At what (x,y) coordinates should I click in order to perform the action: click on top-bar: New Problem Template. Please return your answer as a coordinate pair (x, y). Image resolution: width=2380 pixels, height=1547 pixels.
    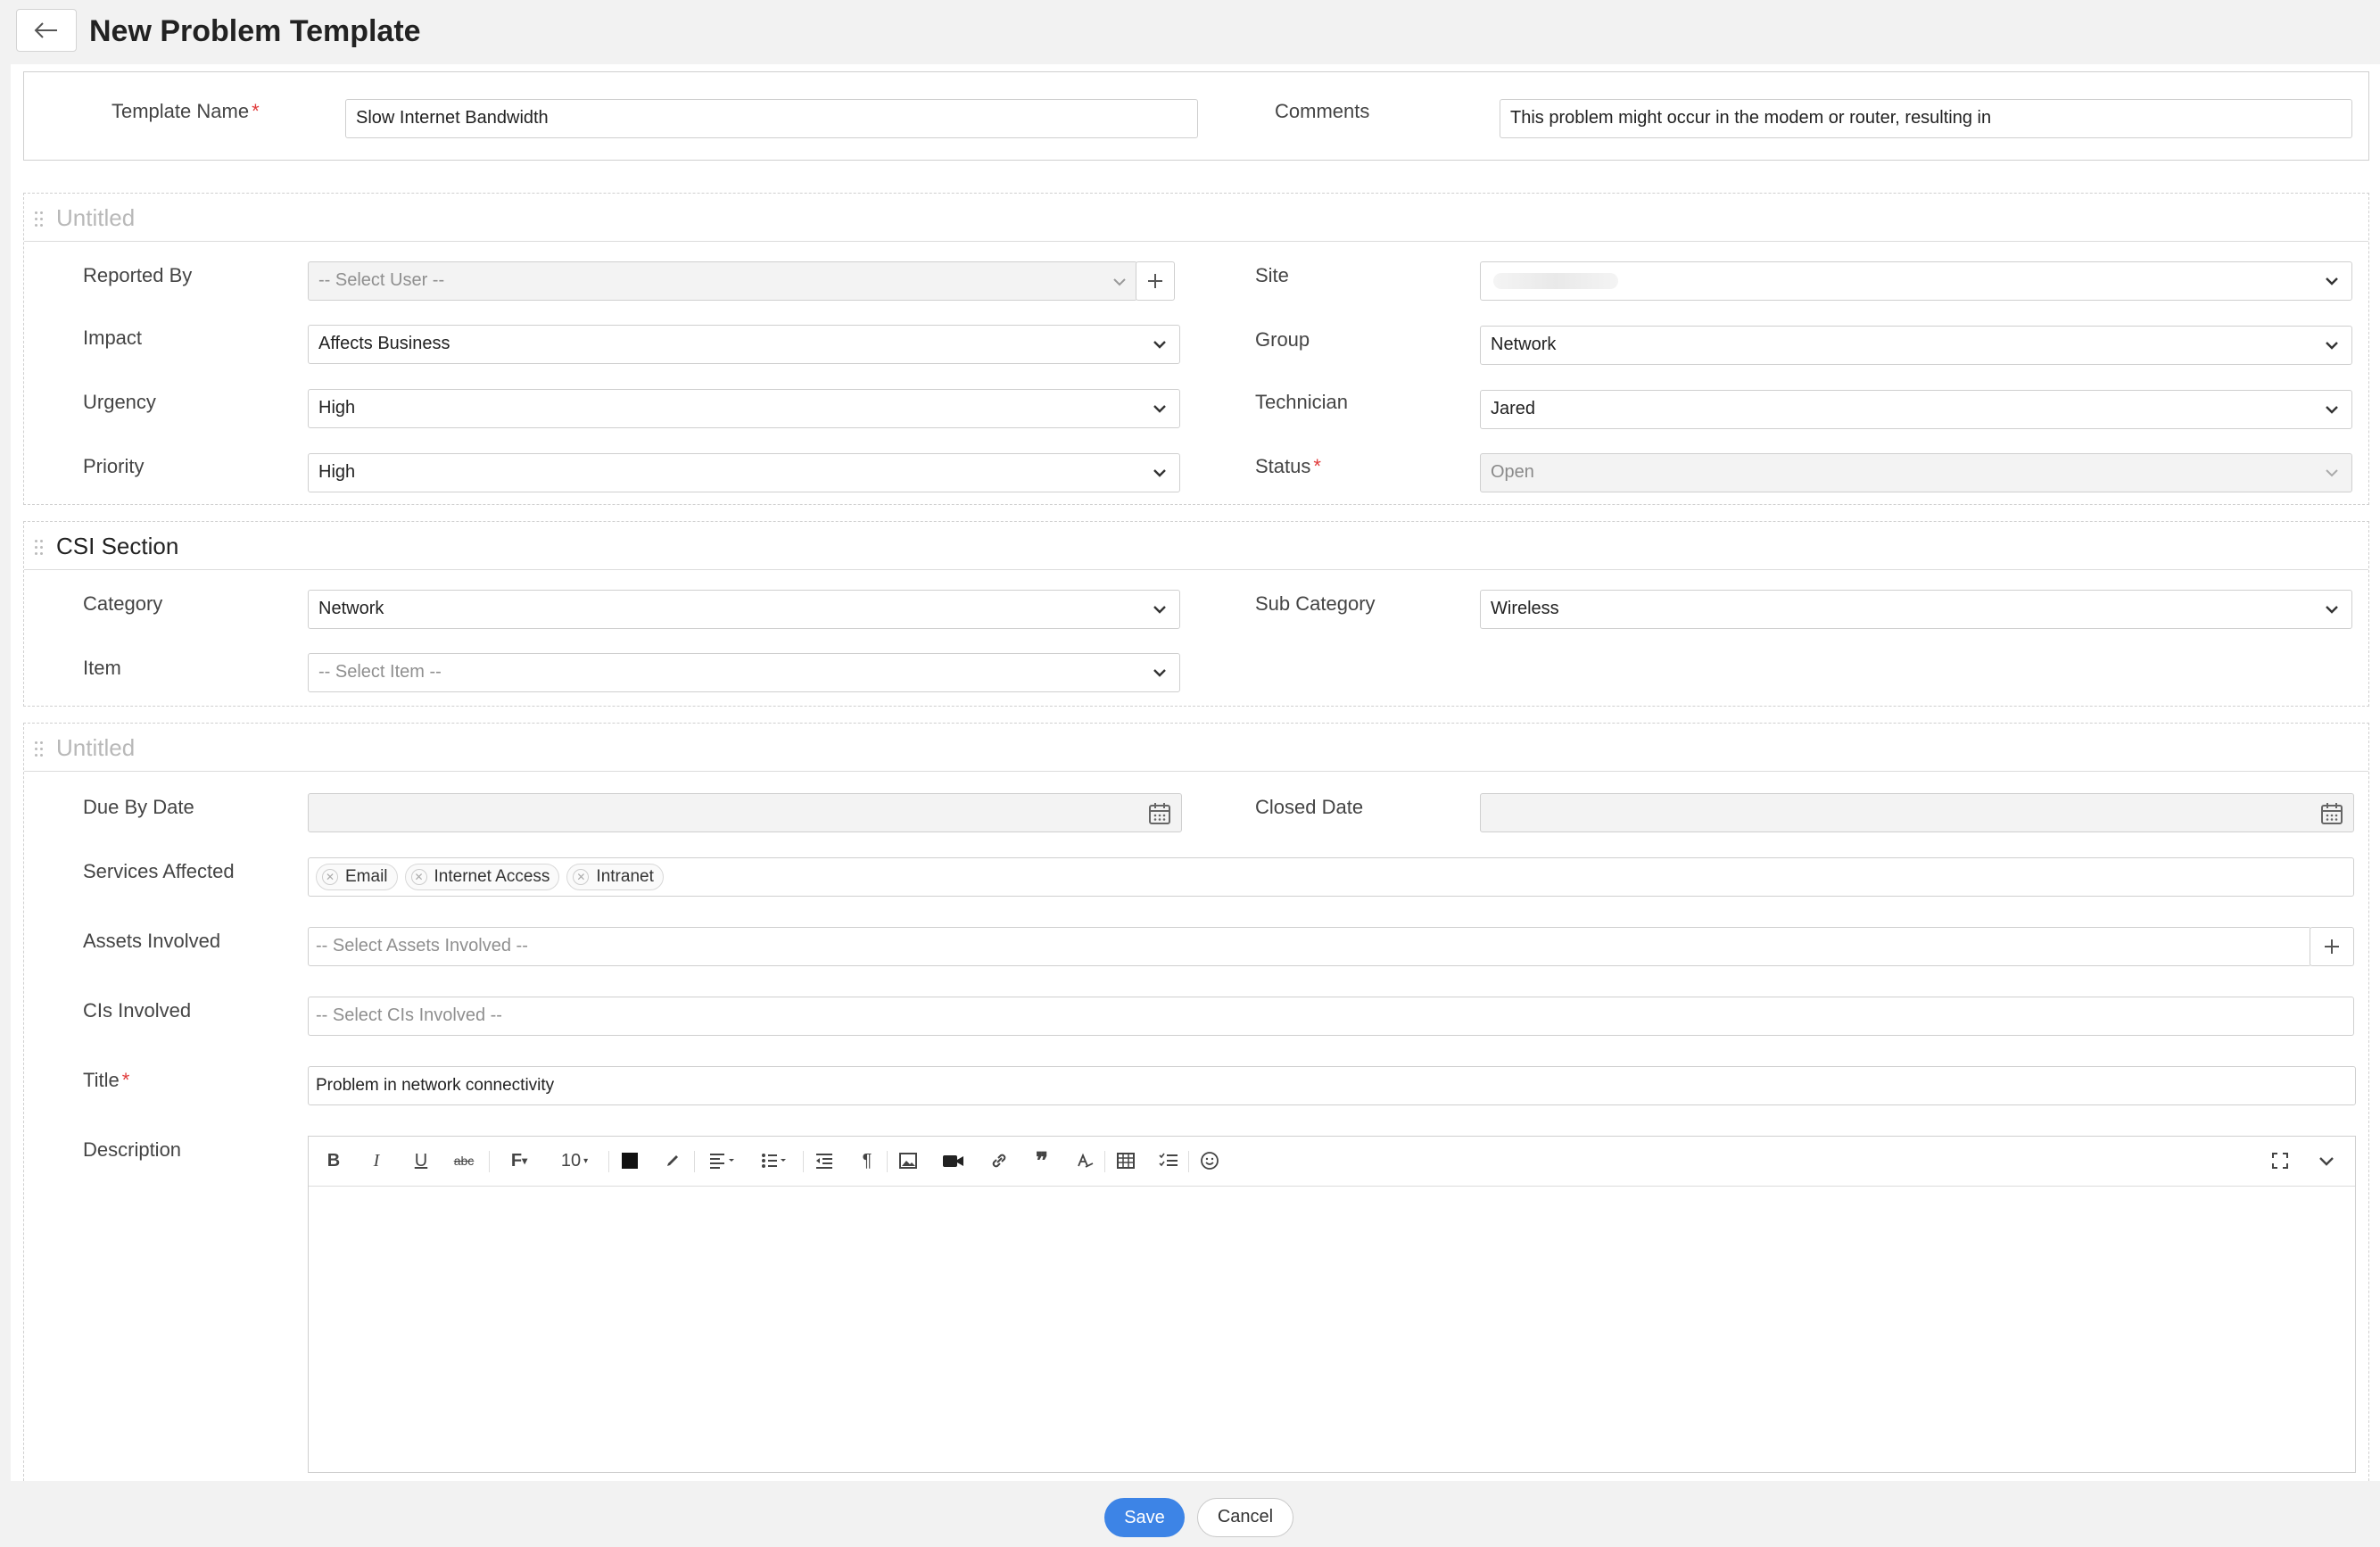
    Looking at the image, I should click on (1190, 32).